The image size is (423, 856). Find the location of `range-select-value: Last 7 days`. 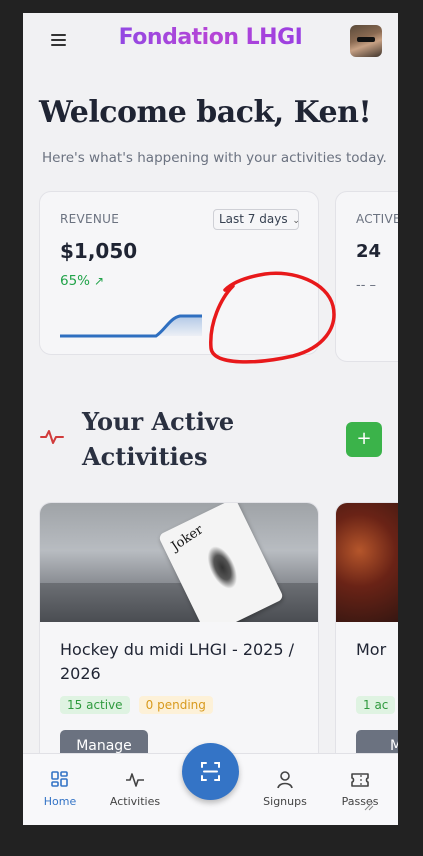

range-select-value: Last 7 days is located at coordinates (253, 219).